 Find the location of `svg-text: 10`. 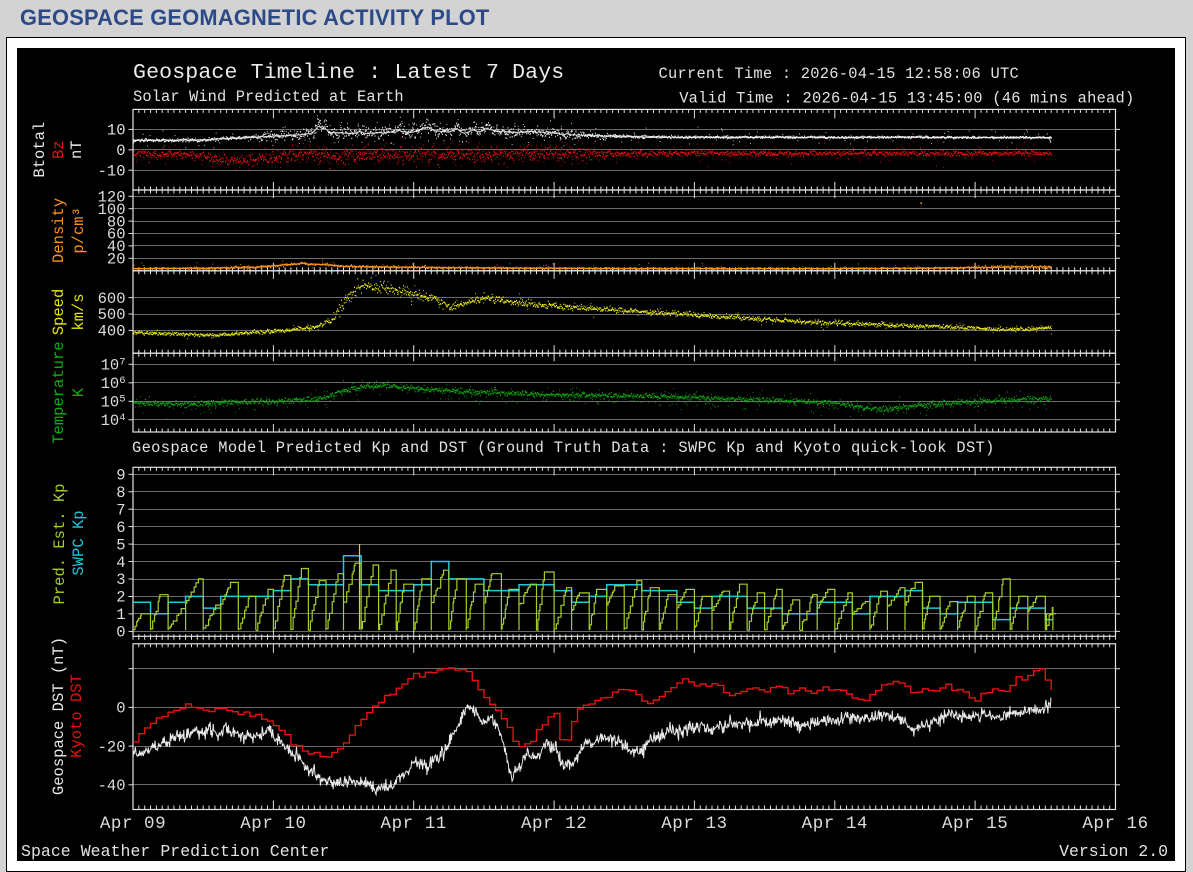

svg-text: 10 is located at coordinates (116, 131).